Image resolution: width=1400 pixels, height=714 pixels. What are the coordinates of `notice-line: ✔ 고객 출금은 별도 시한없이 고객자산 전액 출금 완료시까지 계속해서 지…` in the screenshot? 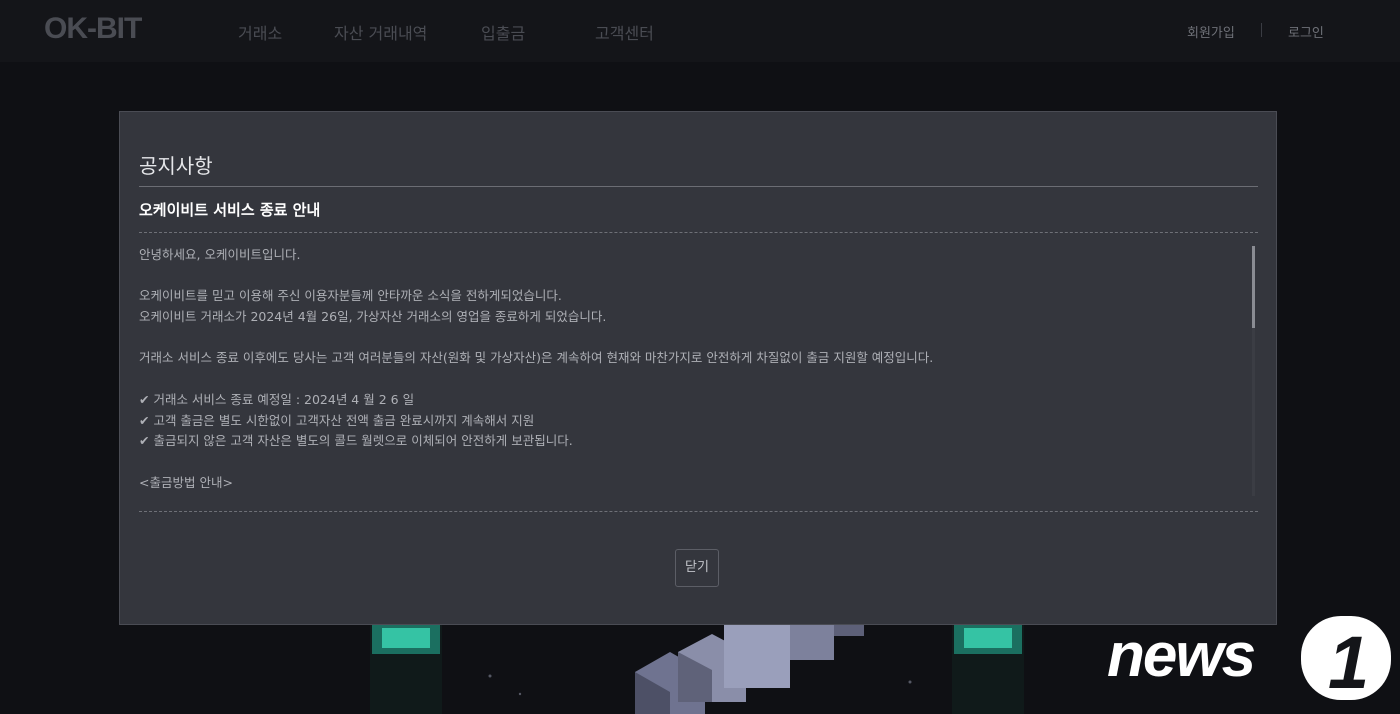 It's located at (337, 420).